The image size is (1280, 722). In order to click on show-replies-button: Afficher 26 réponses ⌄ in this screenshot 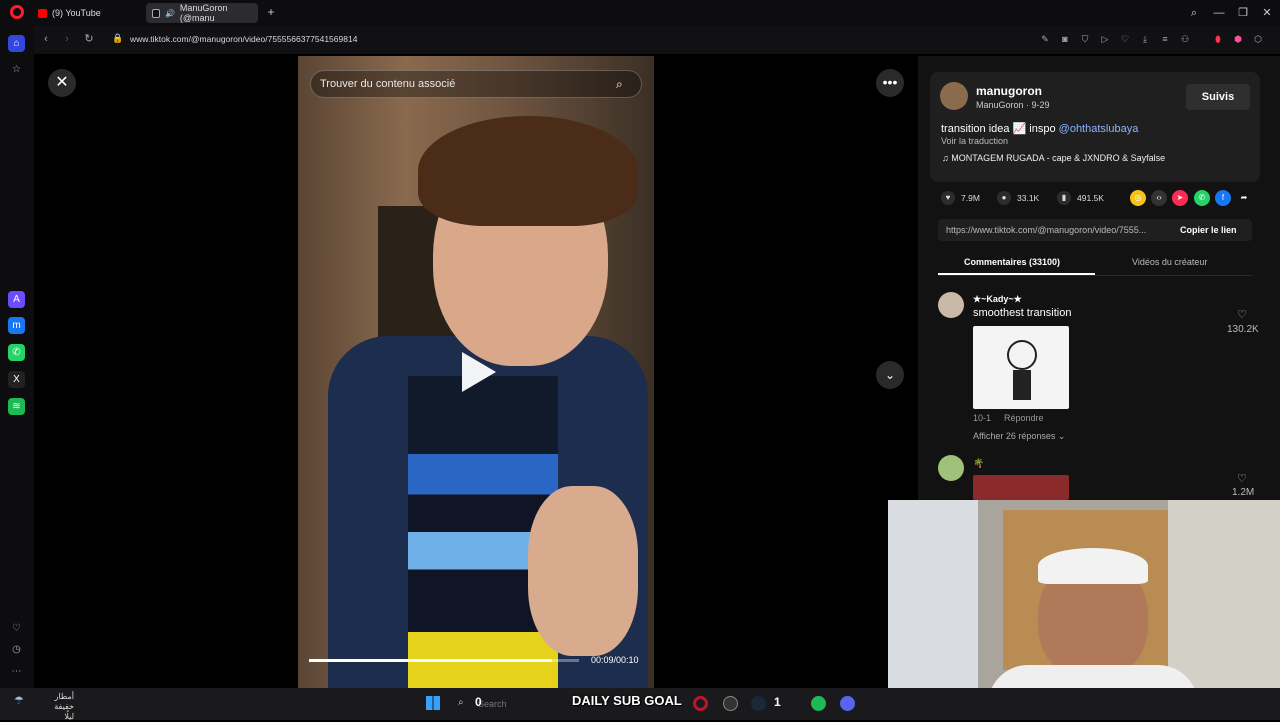, I will do `click(1019, 436)`.